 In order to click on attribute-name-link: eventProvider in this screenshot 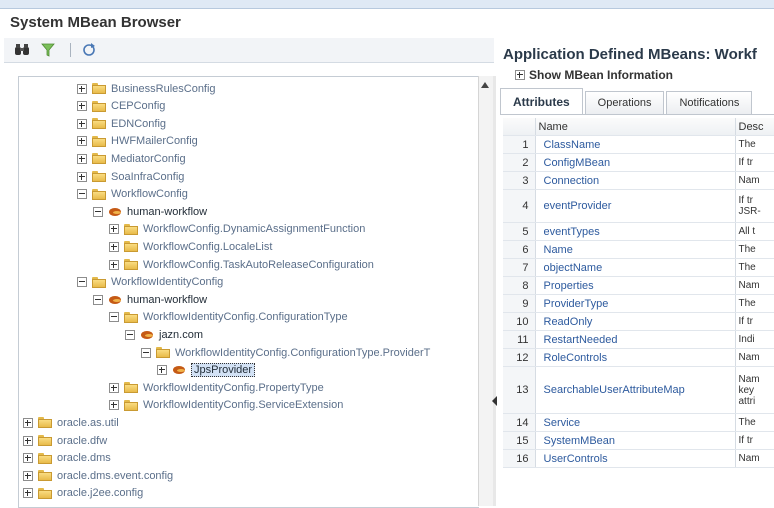, I will do `click(635, 206)`.